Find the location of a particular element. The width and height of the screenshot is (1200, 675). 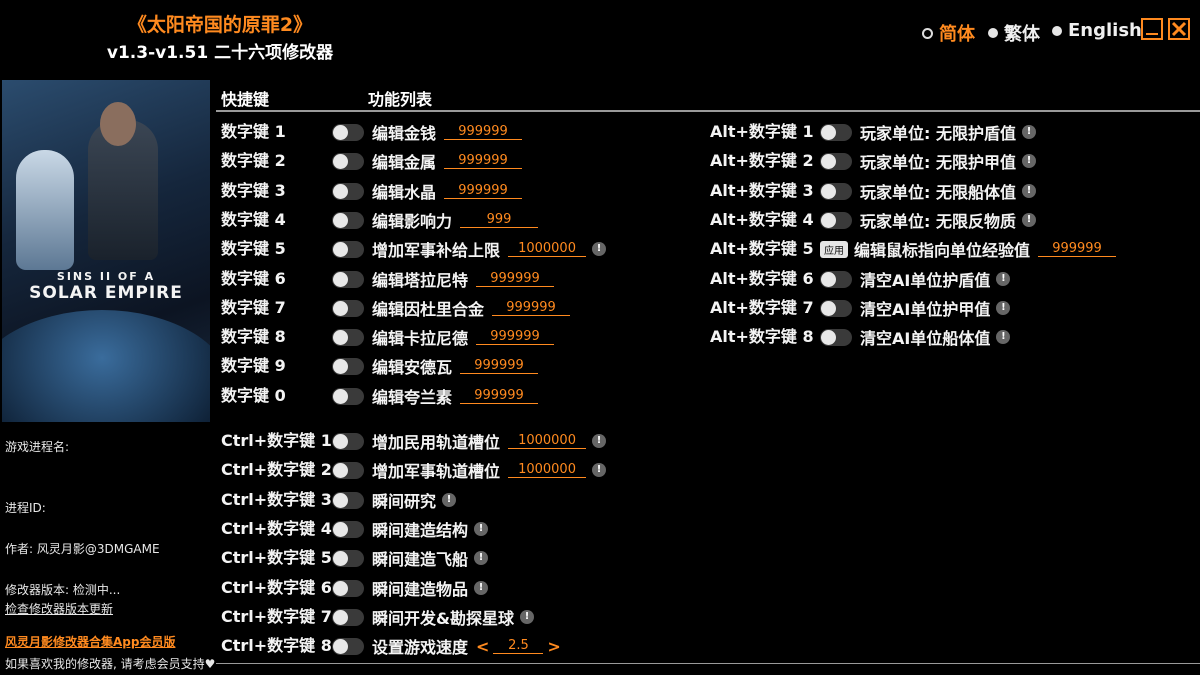

lang-simplified: 简体 is located at coordinates (948, 33).